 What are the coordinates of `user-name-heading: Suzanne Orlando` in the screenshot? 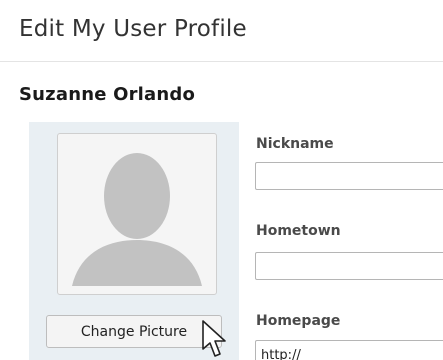 It's located at (107, 94).